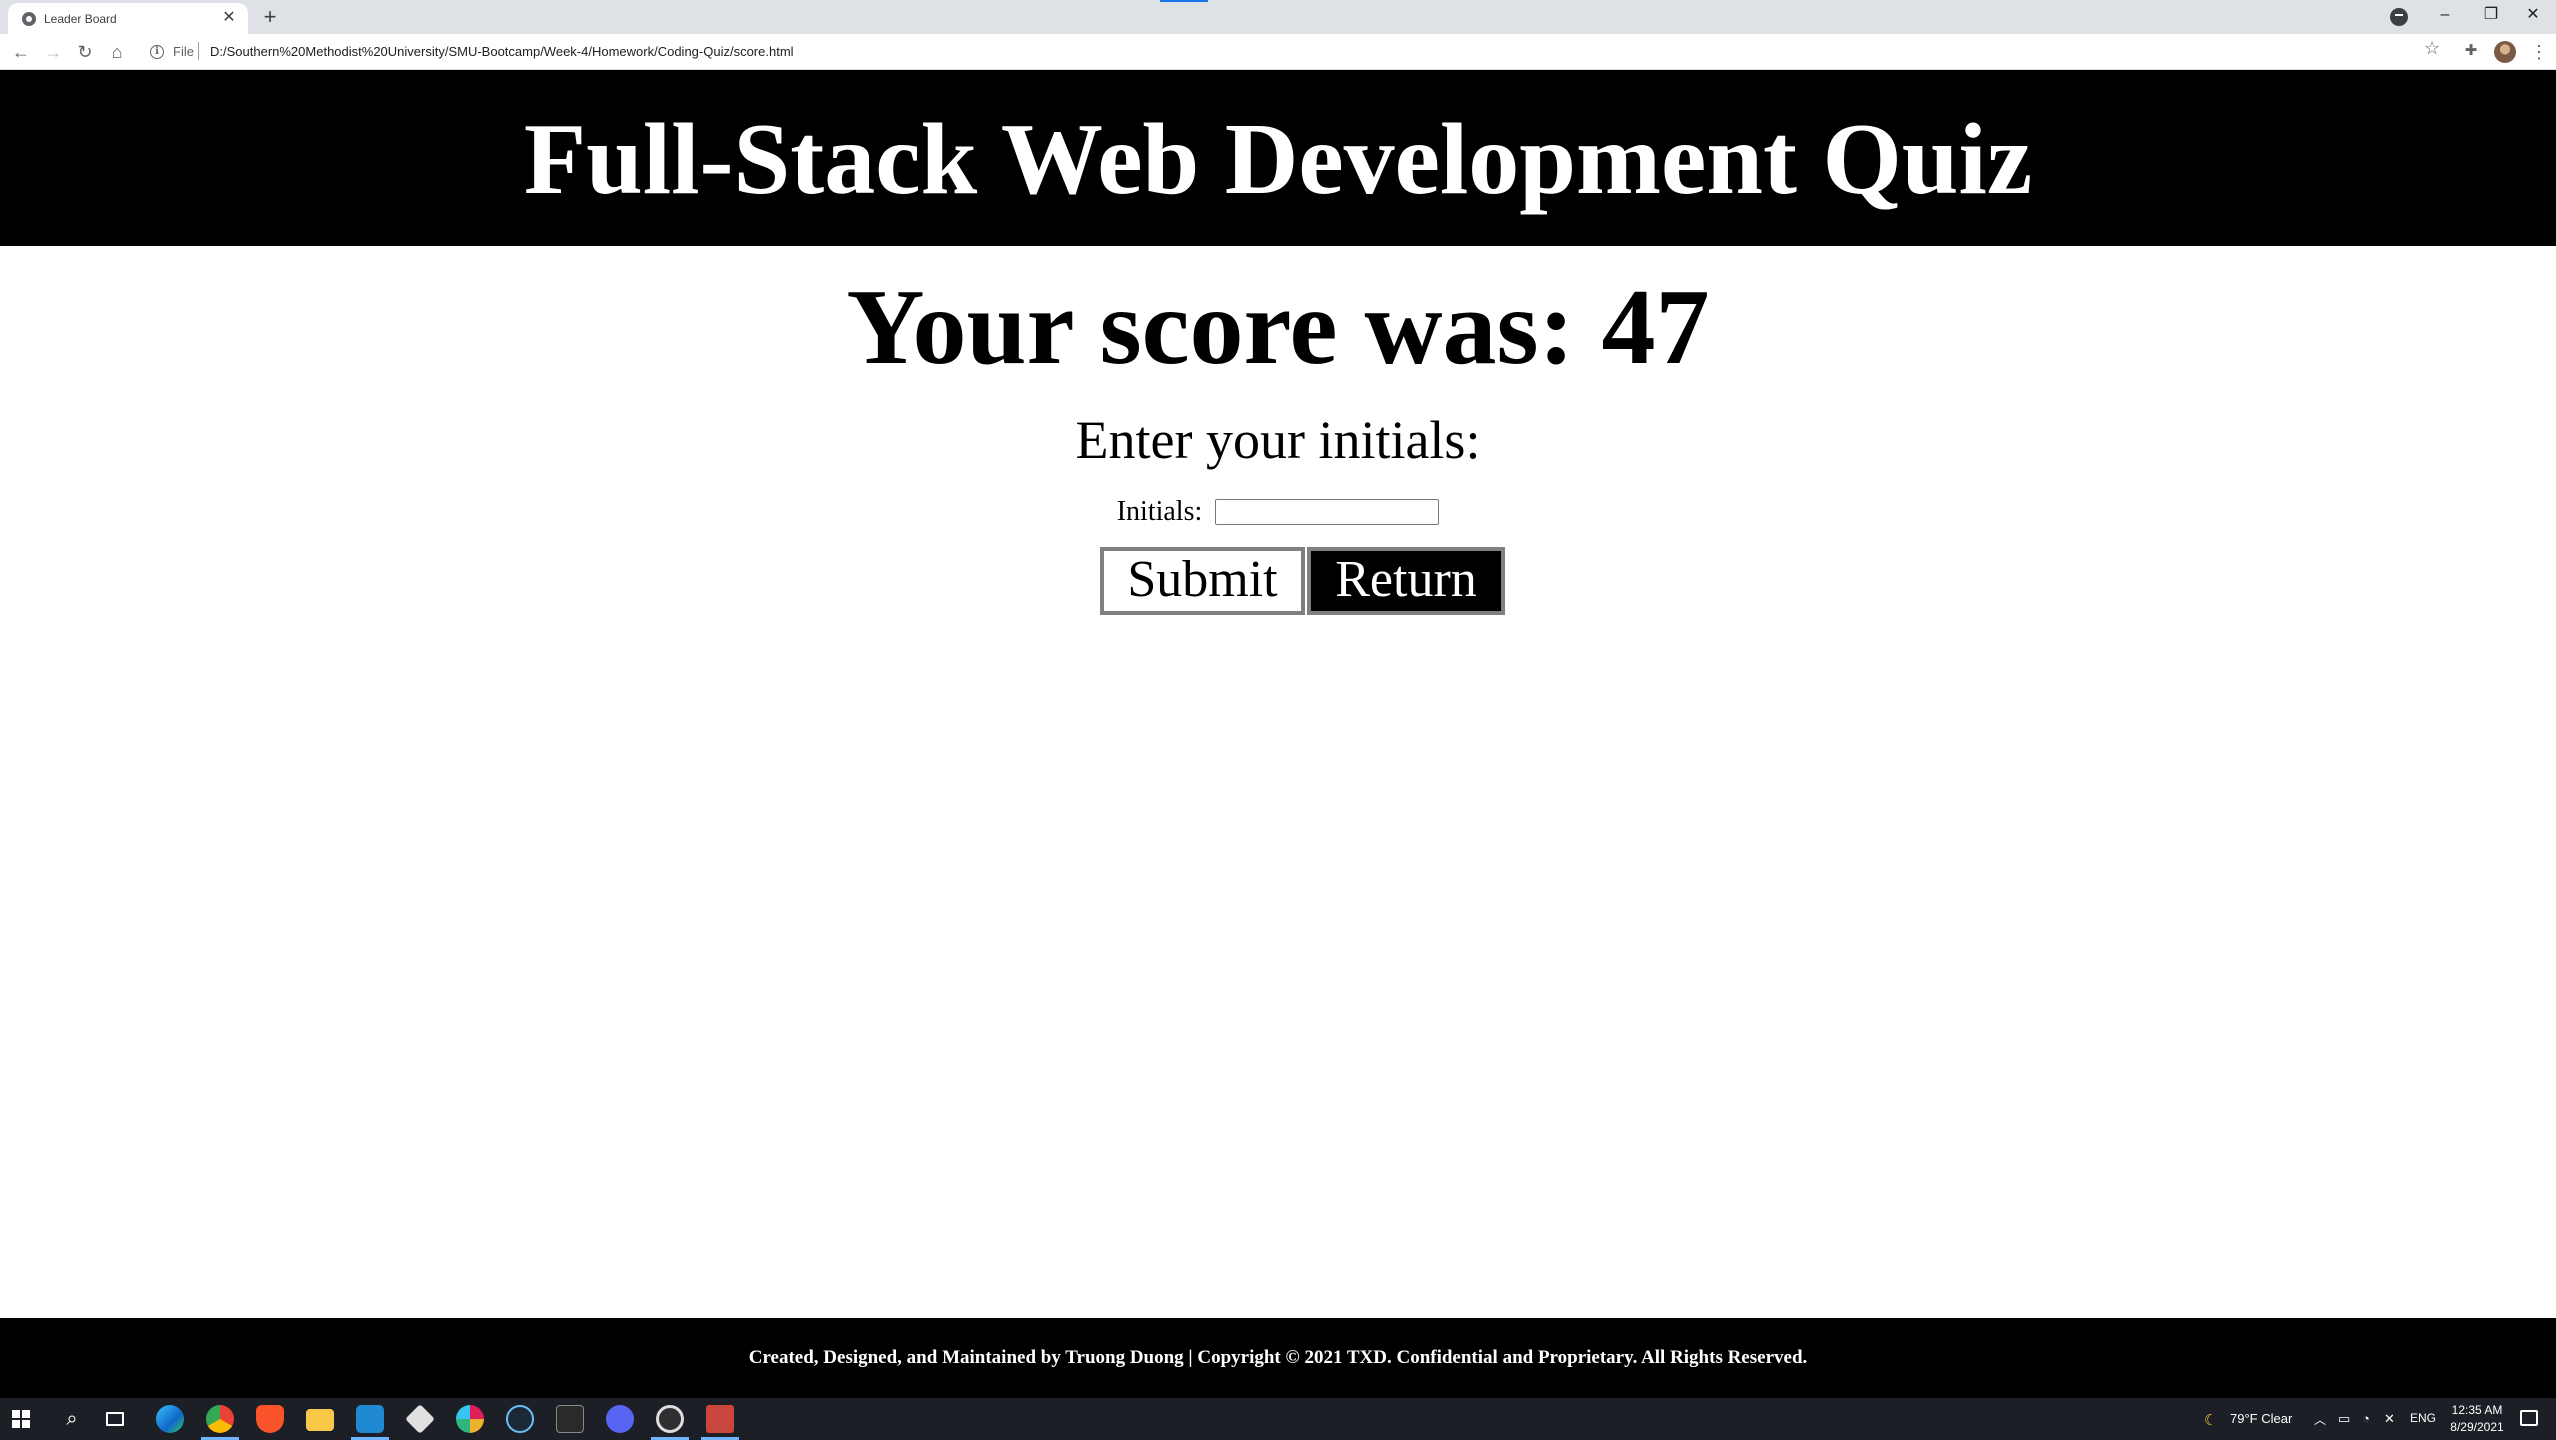 The height and width of the screenshot is (1440, 2556). Describe the element at coordinates (115, 1419) in the screenshot. I see `task-view-icon` at that location.